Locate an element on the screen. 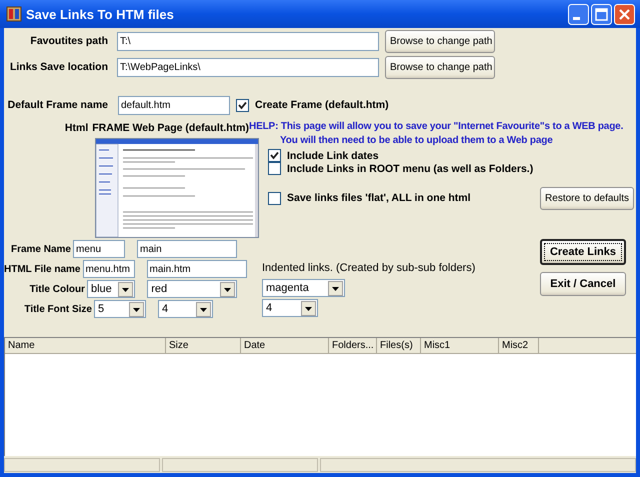 The height and width of the screenshot is (477, 640). field-label: Default Frame name is located at coordinates (57, 105).